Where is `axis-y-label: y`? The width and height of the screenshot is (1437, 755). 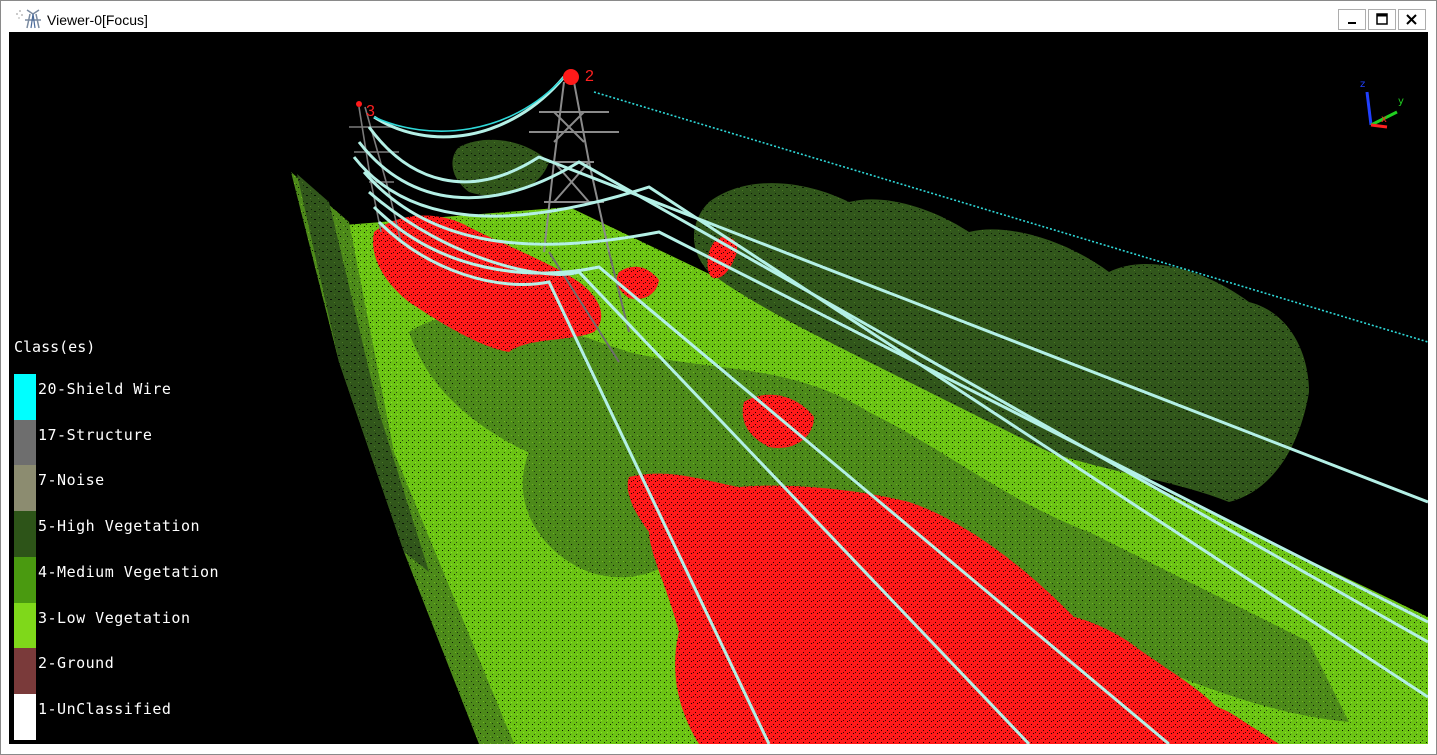
axis-y-label: y is located at coordinates (1401, 101).